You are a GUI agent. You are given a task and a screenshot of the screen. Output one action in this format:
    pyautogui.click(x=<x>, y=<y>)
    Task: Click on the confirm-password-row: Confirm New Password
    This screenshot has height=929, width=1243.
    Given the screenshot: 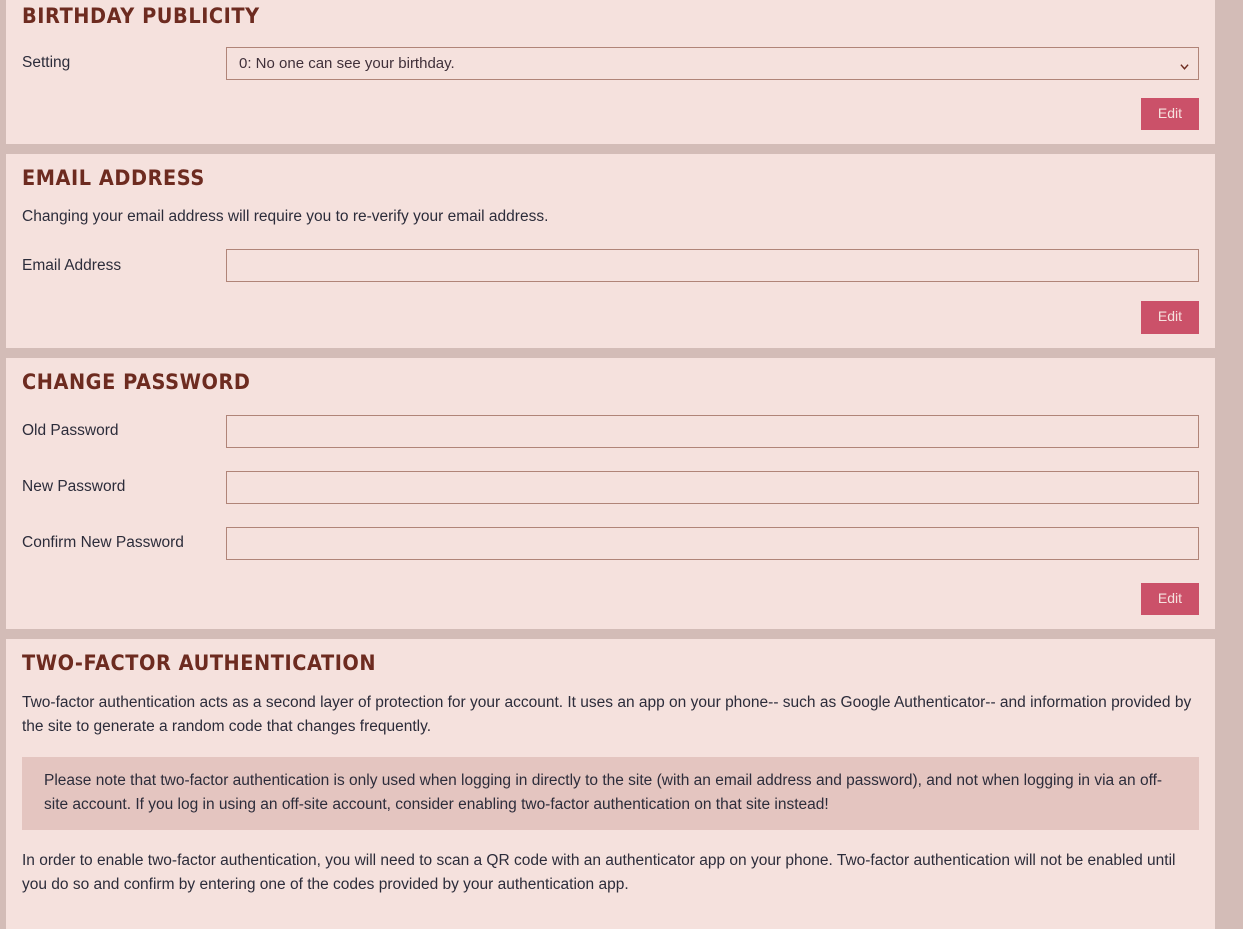 What is the action you would take?
    pyautogui.click(x=610, y=543)
    